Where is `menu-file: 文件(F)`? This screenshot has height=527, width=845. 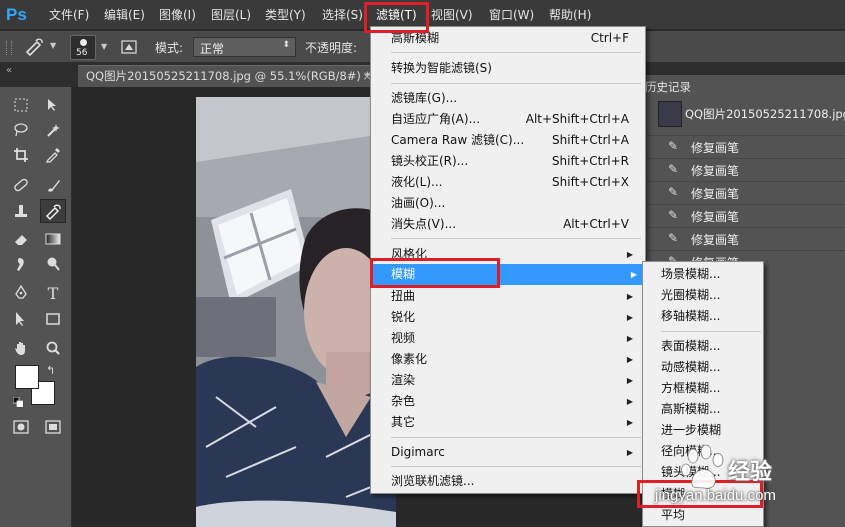 menu-file: 文件(F) is located at coordinates (69, 15).